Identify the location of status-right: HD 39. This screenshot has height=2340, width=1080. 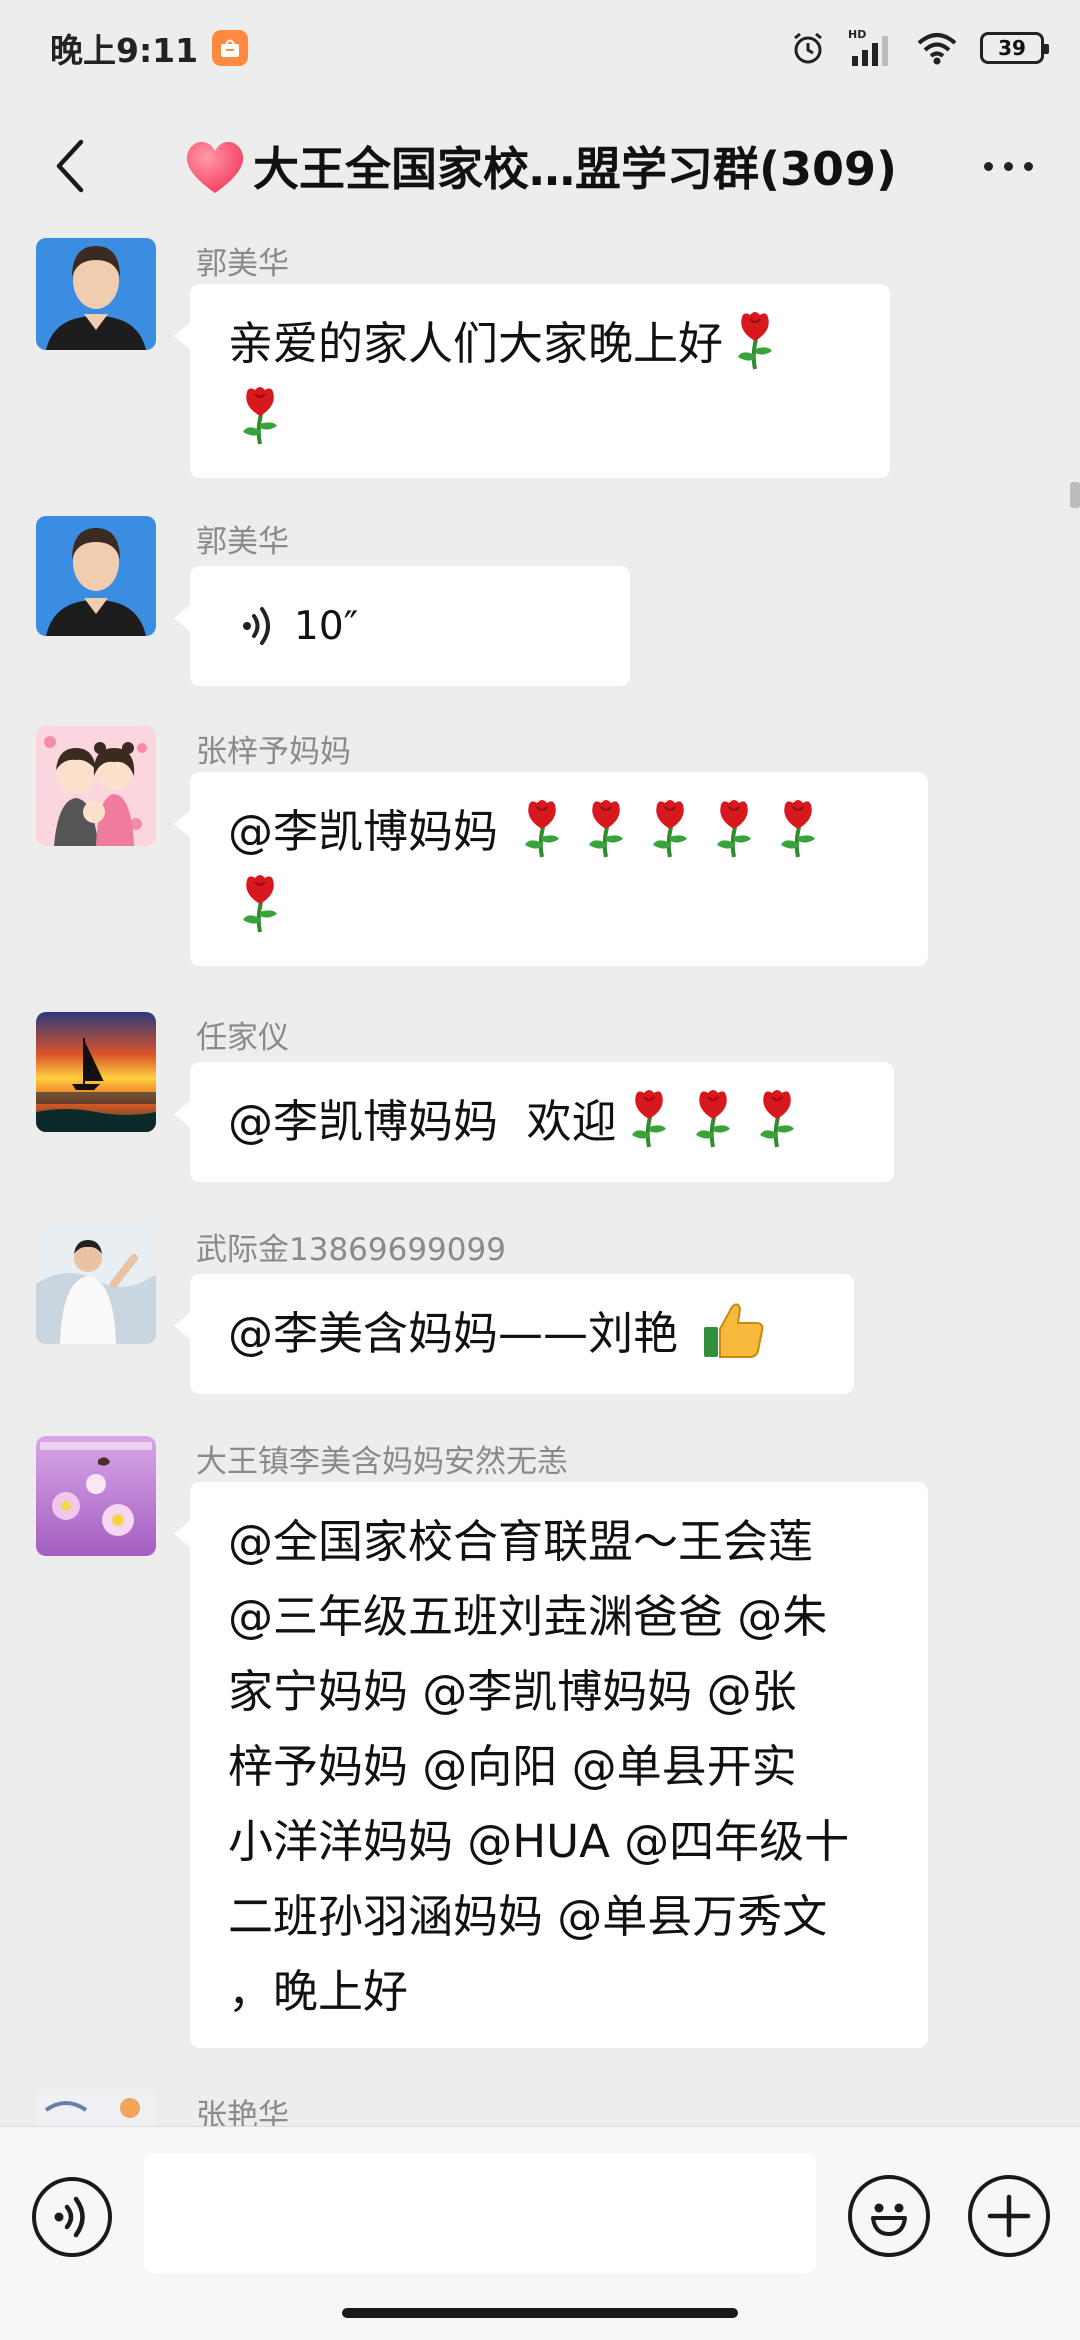
(919, 48).